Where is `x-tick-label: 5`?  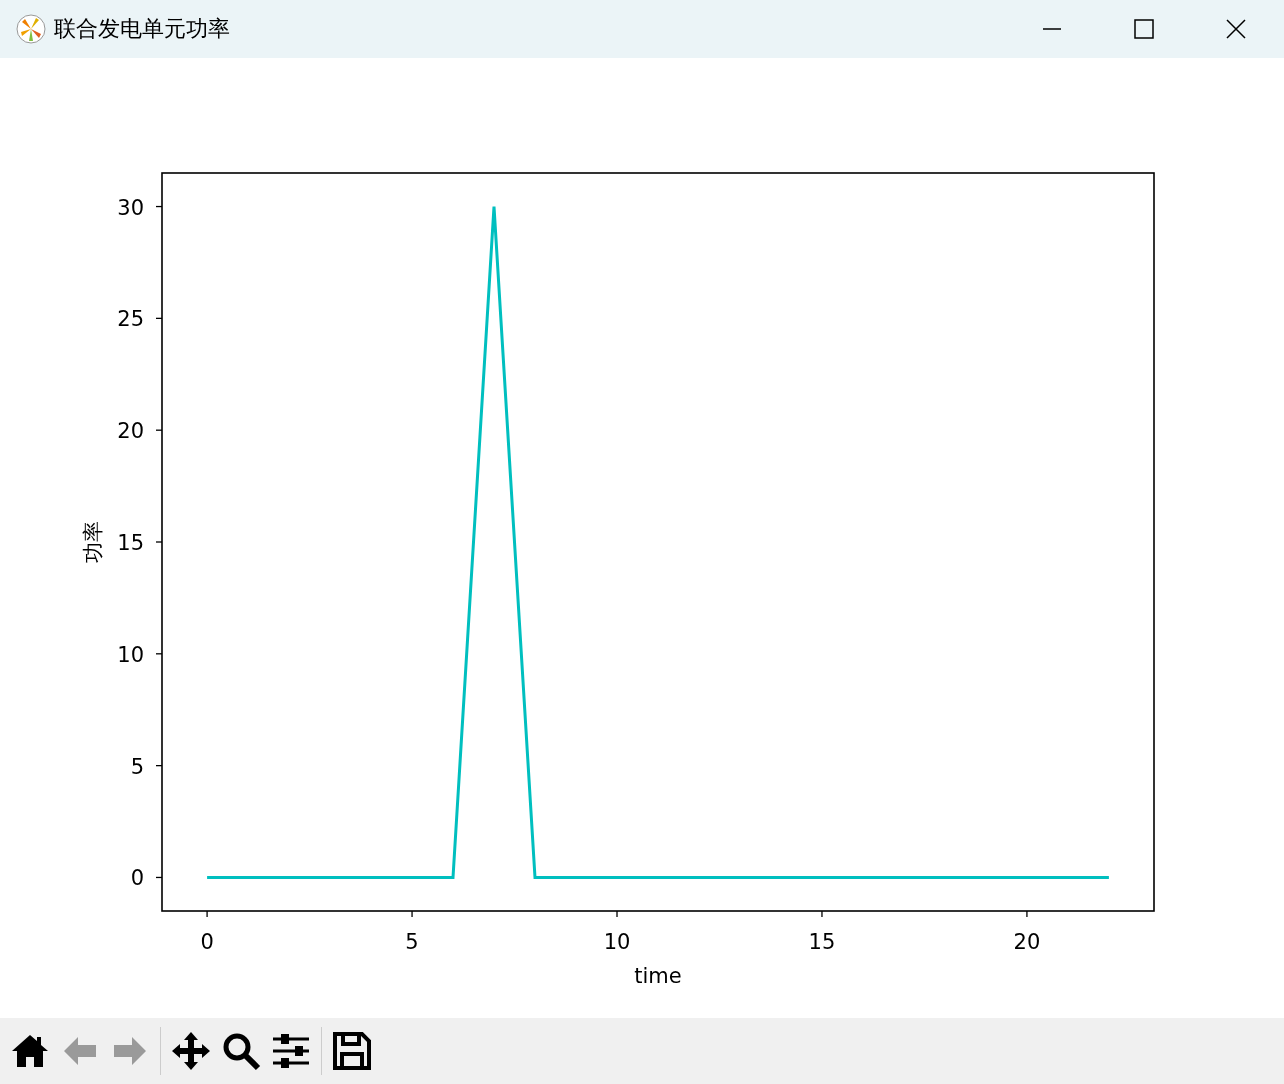
x-tick-label: 5 is located at coordinates (412, 942).